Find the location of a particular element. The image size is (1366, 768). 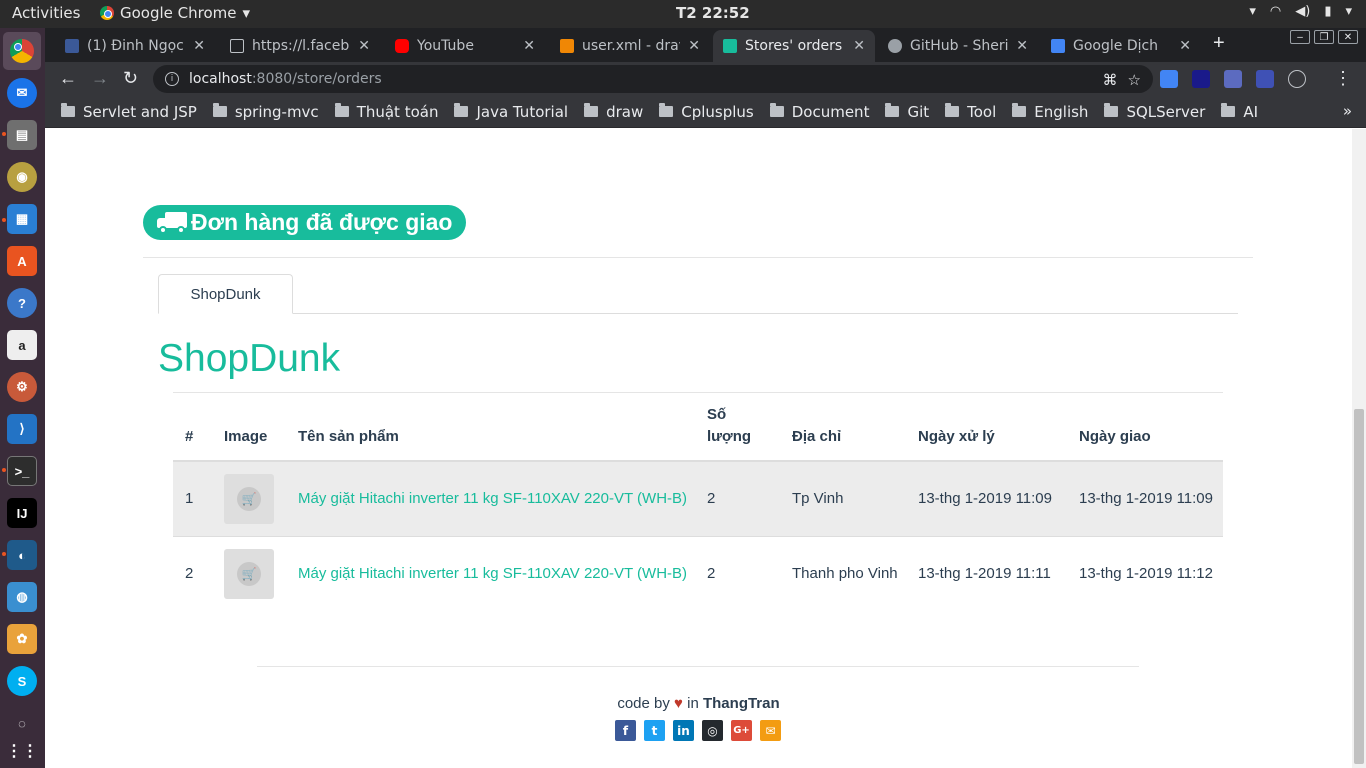

minimize-button: – is located at coordinates (1300, 37).